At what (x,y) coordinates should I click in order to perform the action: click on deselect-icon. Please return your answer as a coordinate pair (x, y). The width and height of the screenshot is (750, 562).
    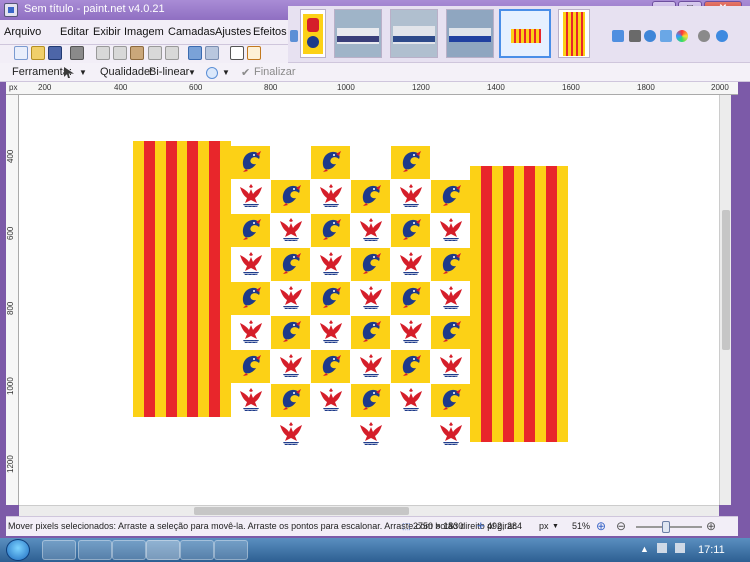
    Looking at the image, I should click on (172, 53).